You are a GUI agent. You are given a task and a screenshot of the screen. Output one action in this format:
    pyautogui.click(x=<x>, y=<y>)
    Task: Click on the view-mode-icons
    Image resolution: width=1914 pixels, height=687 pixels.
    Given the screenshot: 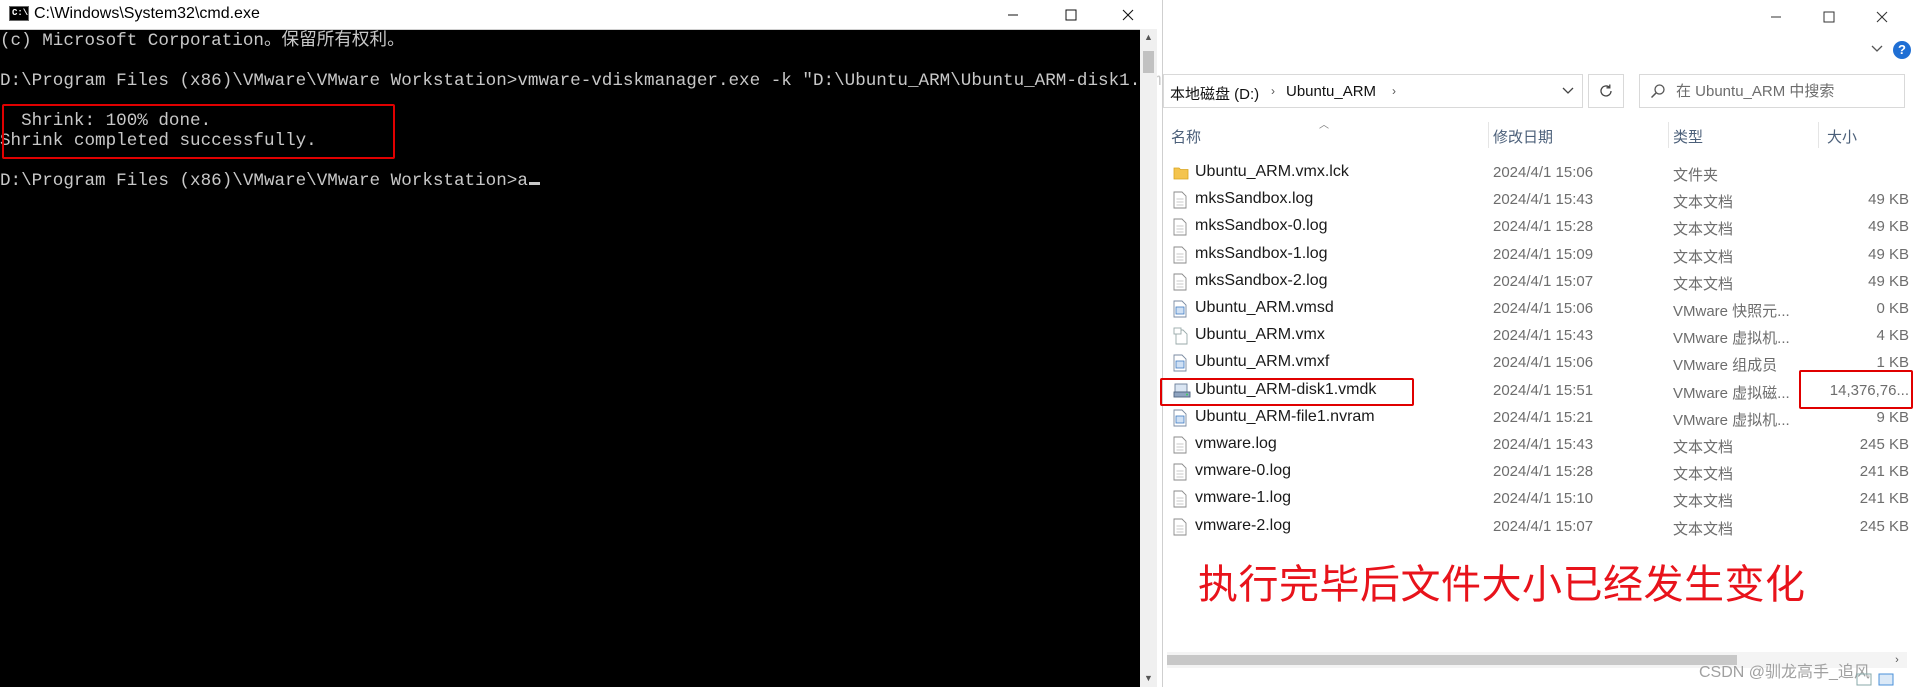 What is the action you would take?
    pyautogui.click(x=1878, y=679)
    